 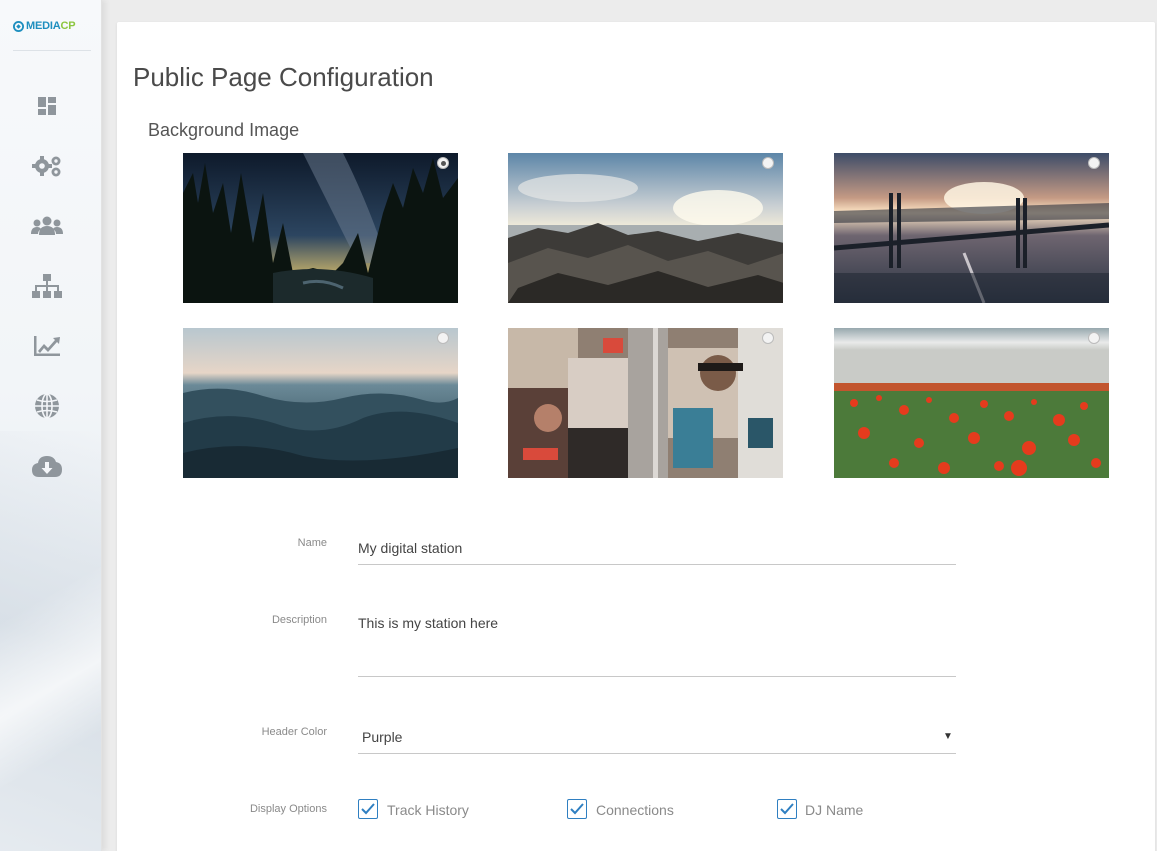 What do you see at coordinates (18, 26) in the screenshot?
I see `logo-mark-icon` at bounding box center [18, 26].